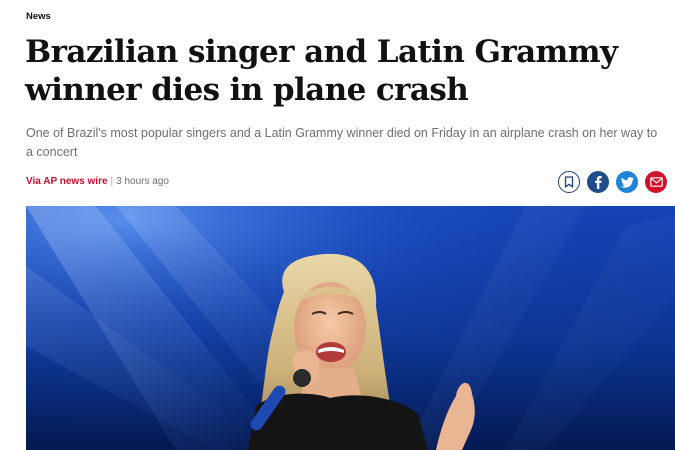 The height and width of the screenshot is (450, 675). I want to click on facebook-share-button, so click(598, 182).